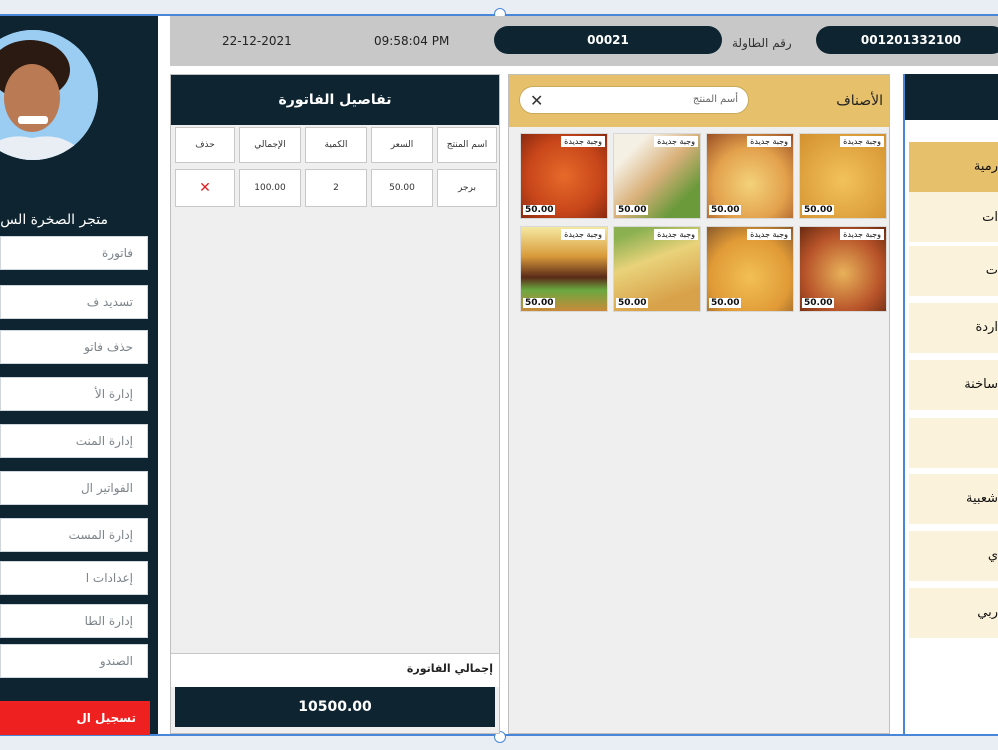 The image size is (998, 750). What do you see at coordinates (74, 347) in the screenshot?
I see `sidebar-item-delete-invoice: حذف فاتو` at bounding box center [74, 347].